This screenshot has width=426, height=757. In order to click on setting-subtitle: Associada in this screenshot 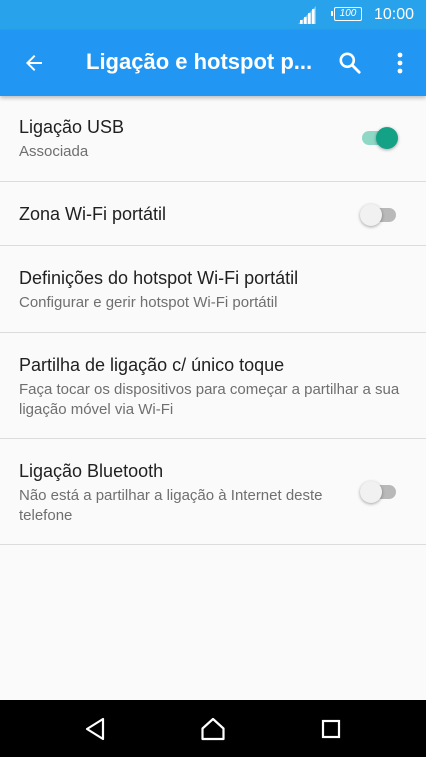, I will do `click(54, 151)`.